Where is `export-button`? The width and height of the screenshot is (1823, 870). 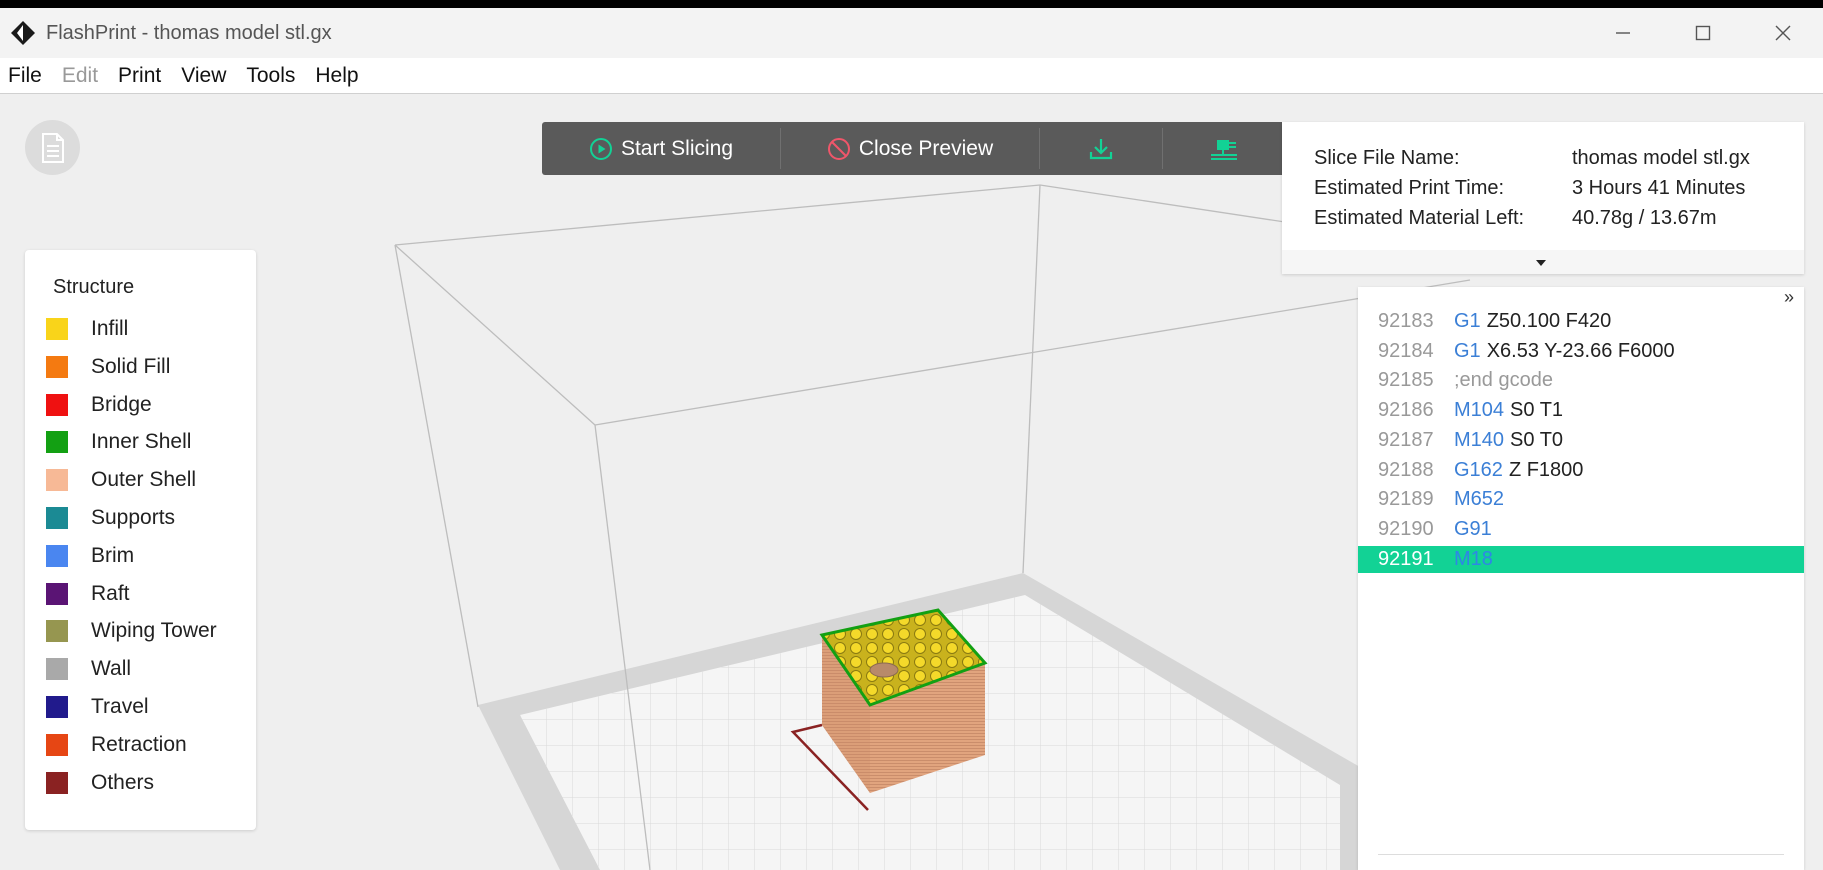
export-button is located at coordinates (1101, 148).